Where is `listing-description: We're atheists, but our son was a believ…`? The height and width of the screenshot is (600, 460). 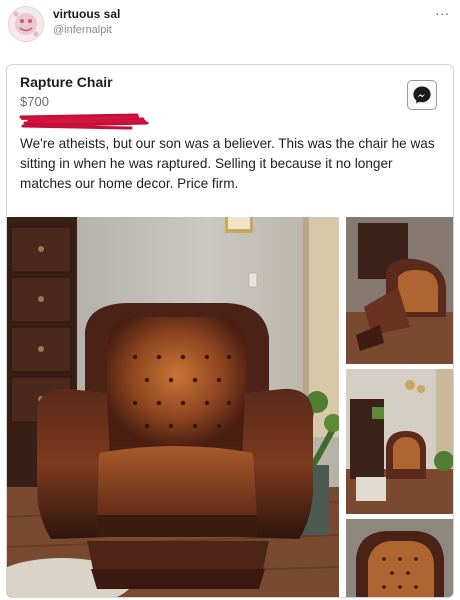
listing-description: We're atheists, but our son was a believ… is located at coordinates (227, 163).